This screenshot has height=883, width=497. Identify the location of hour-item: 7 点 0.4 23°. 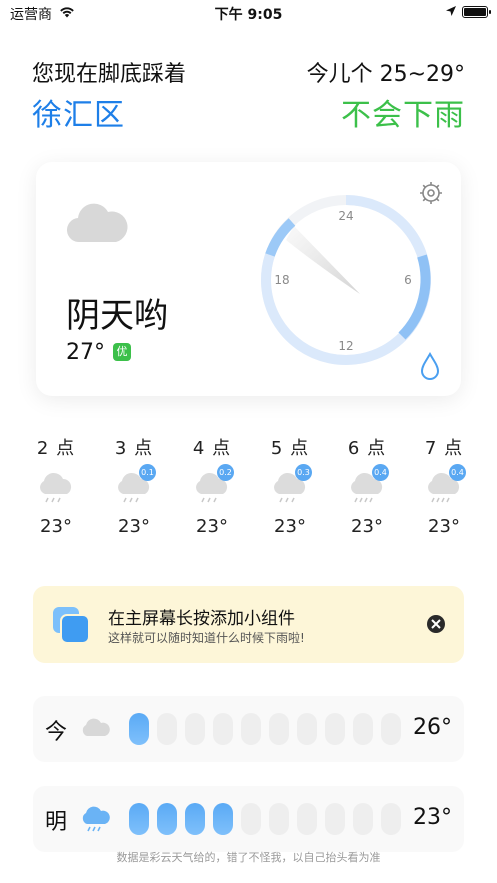
(444, 485).